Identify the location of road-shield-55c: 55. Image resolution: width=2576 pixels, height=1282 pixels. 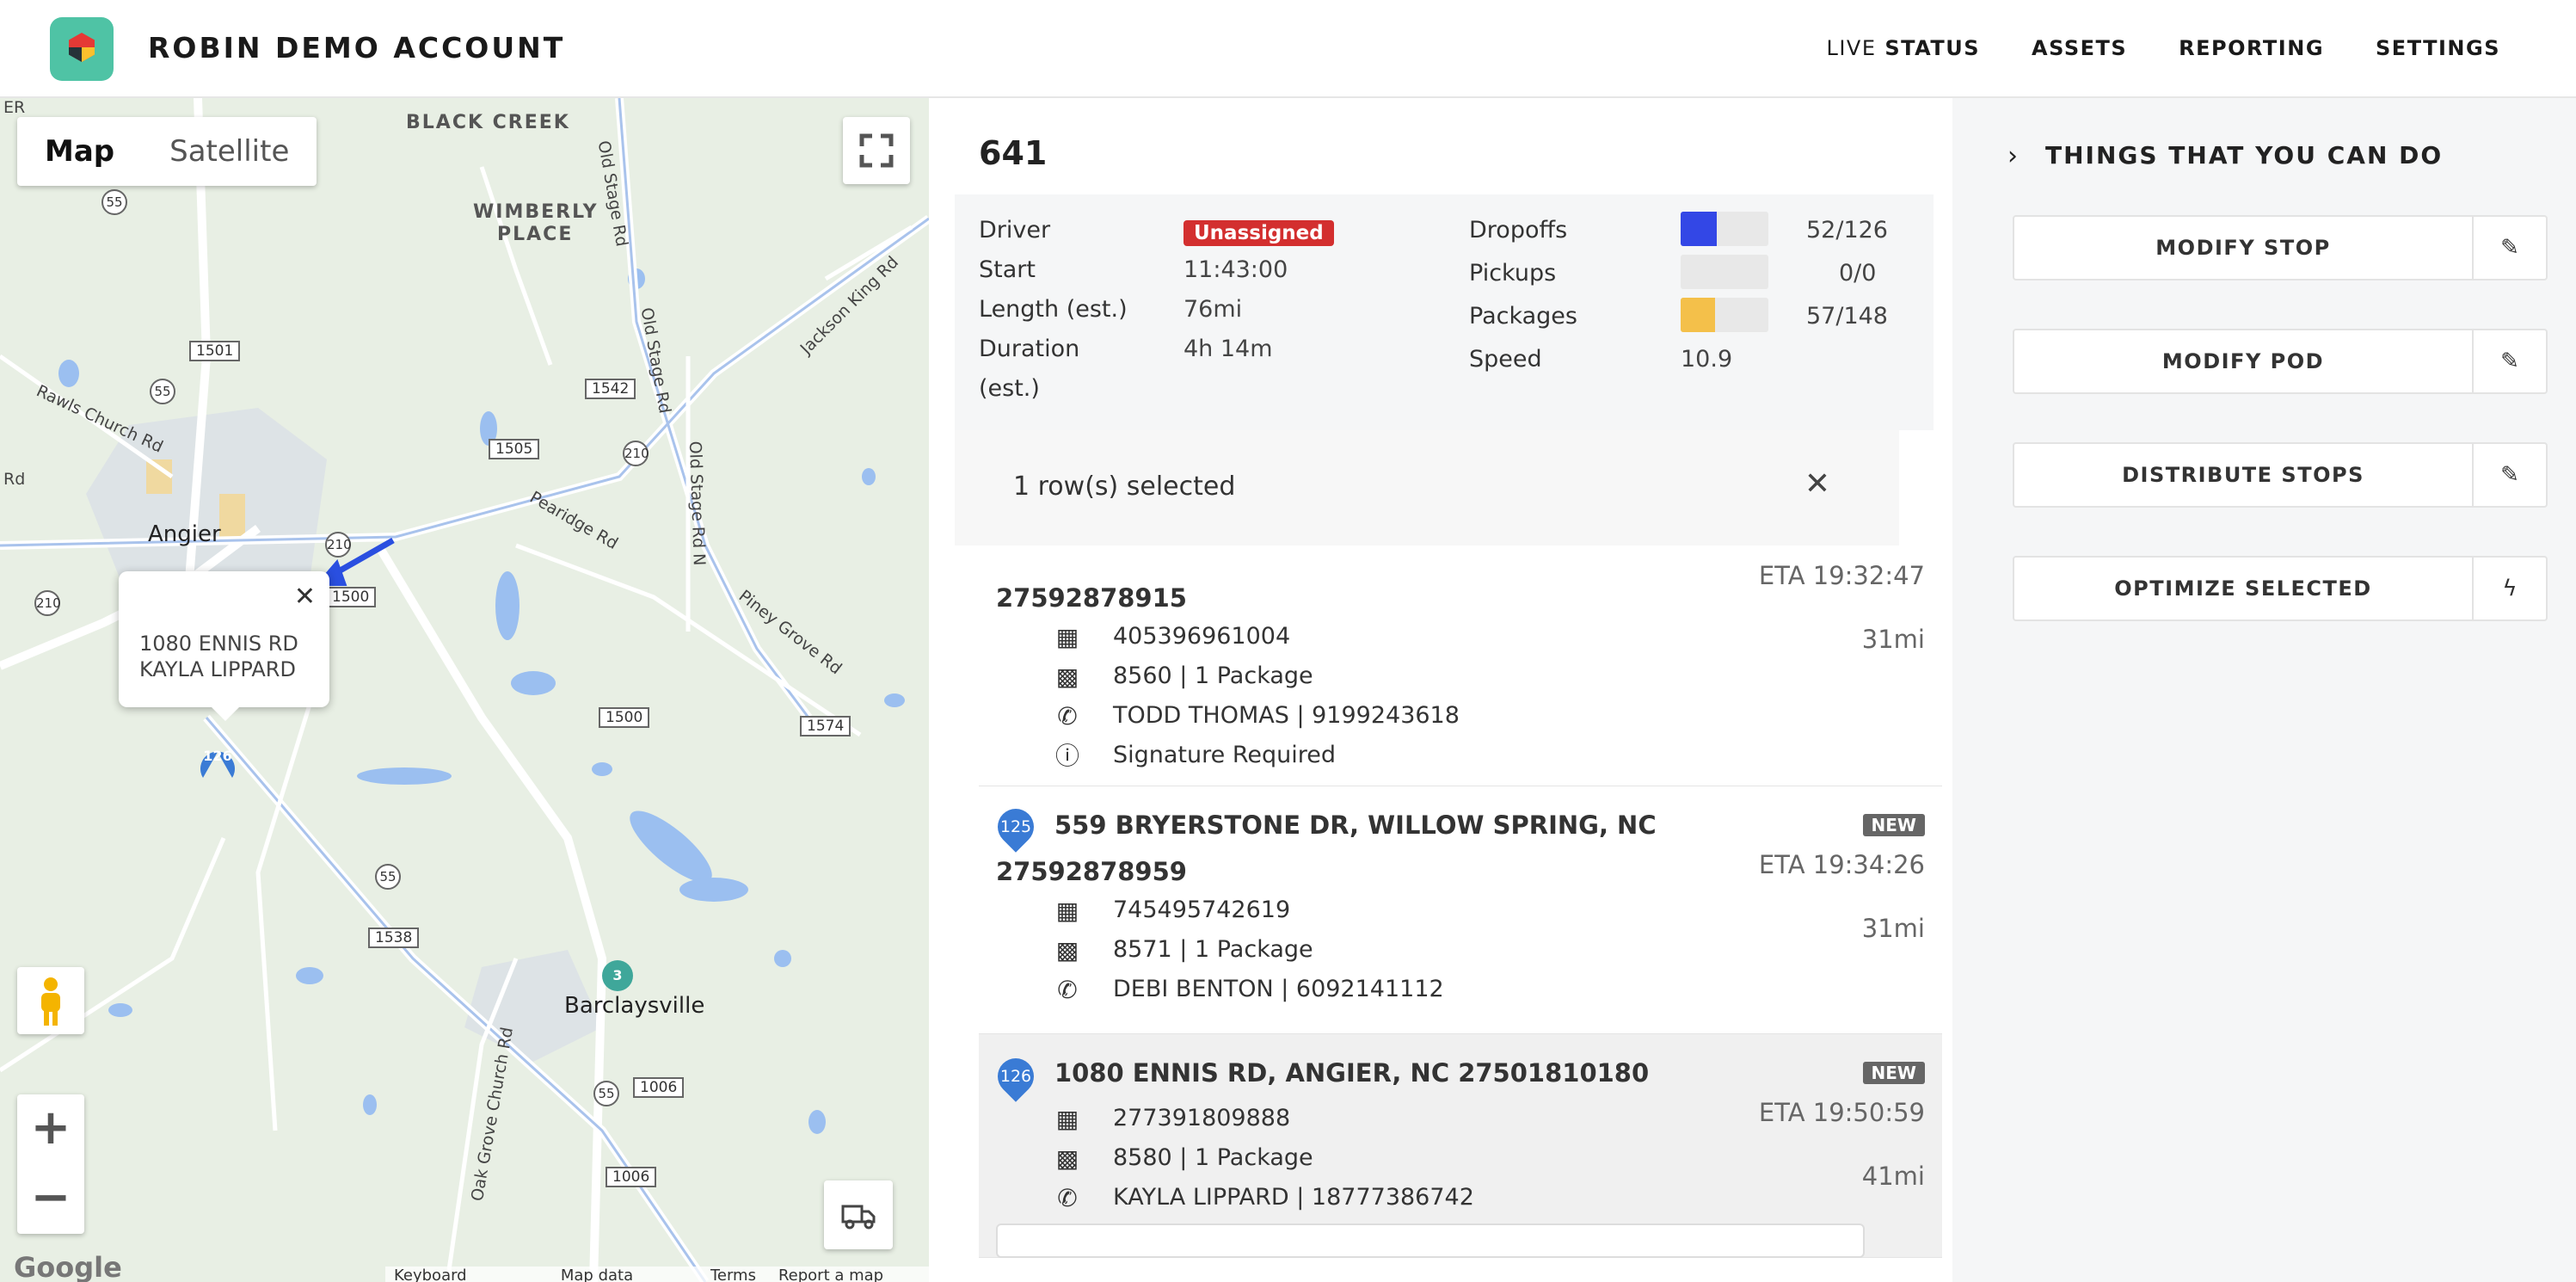
(388, 877).